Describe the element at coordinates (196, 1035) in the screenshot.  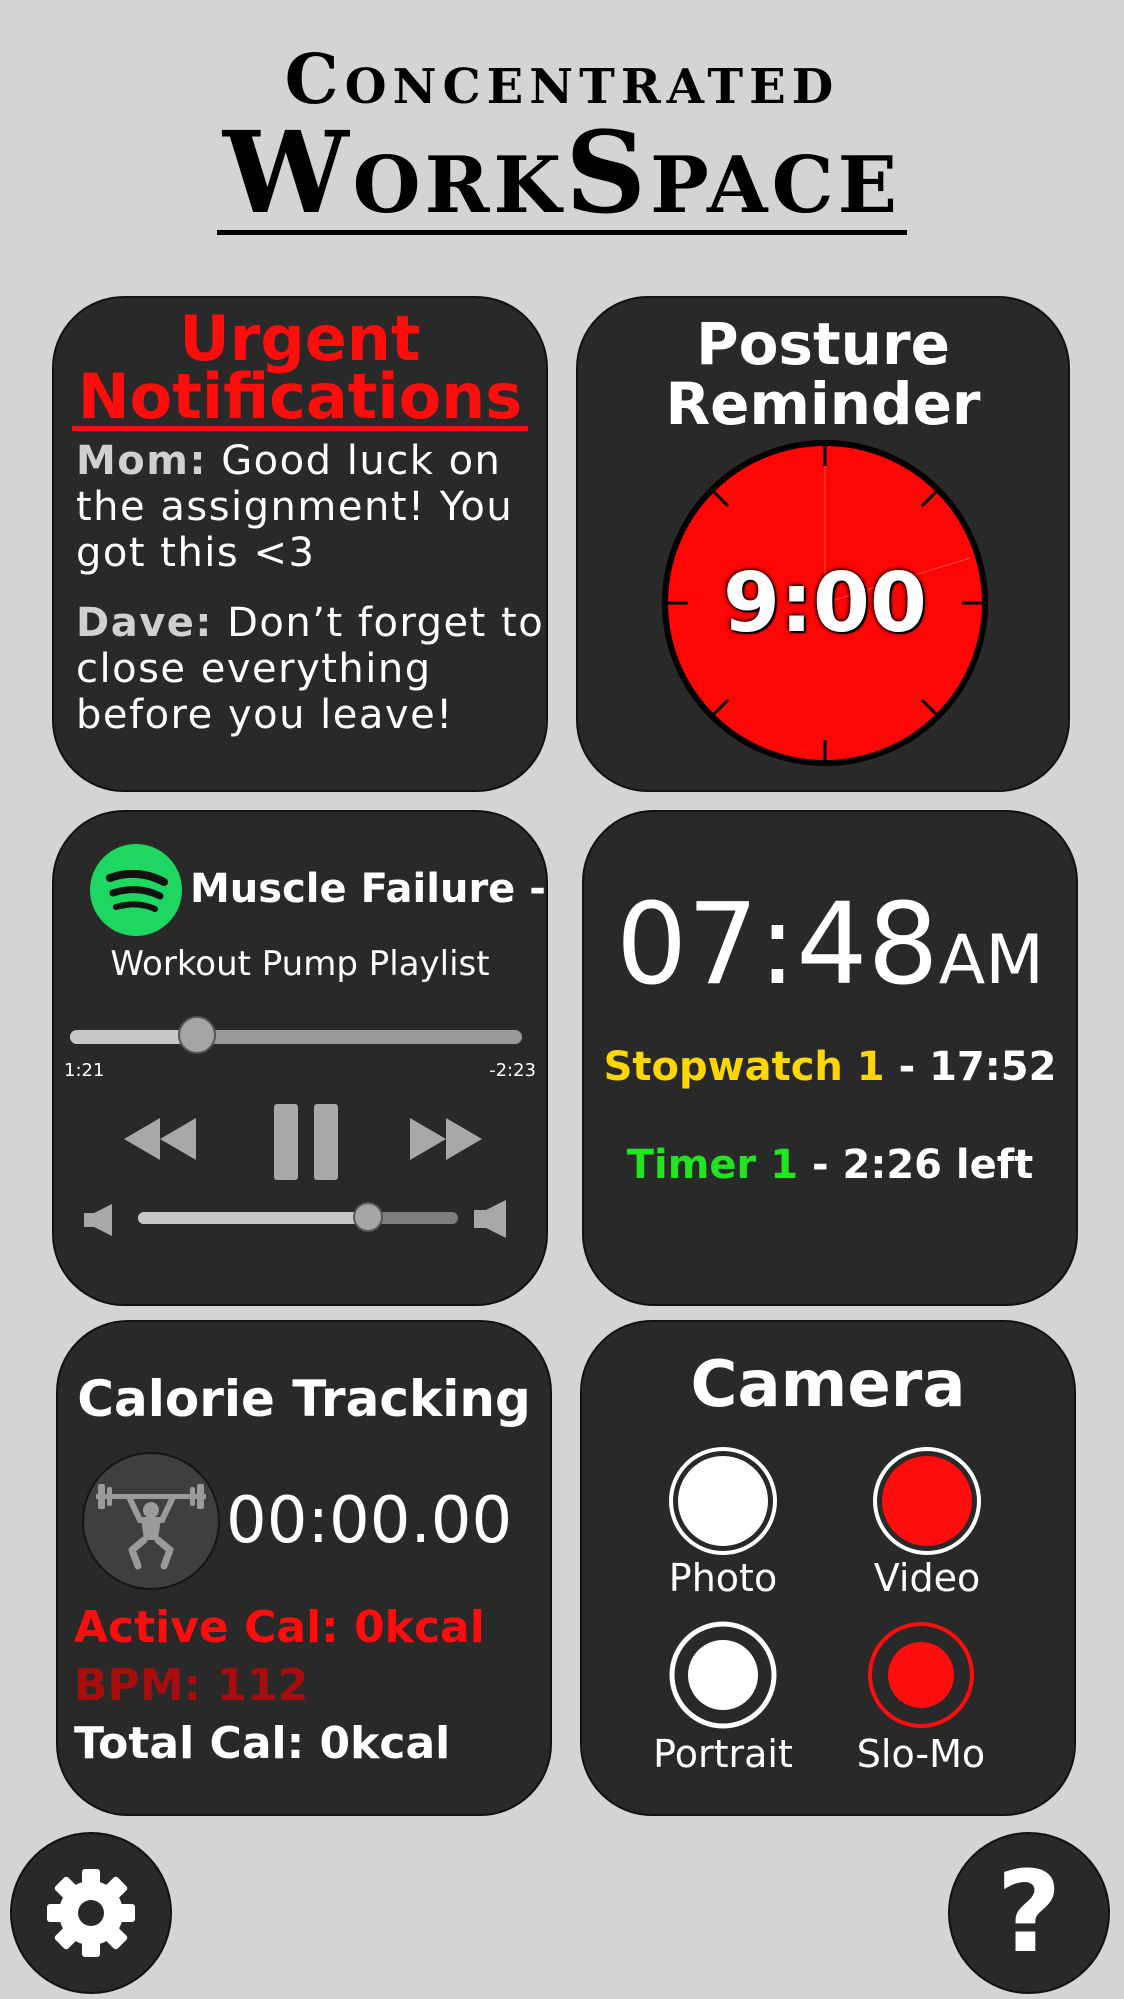
I see `progress-handle` at that location.